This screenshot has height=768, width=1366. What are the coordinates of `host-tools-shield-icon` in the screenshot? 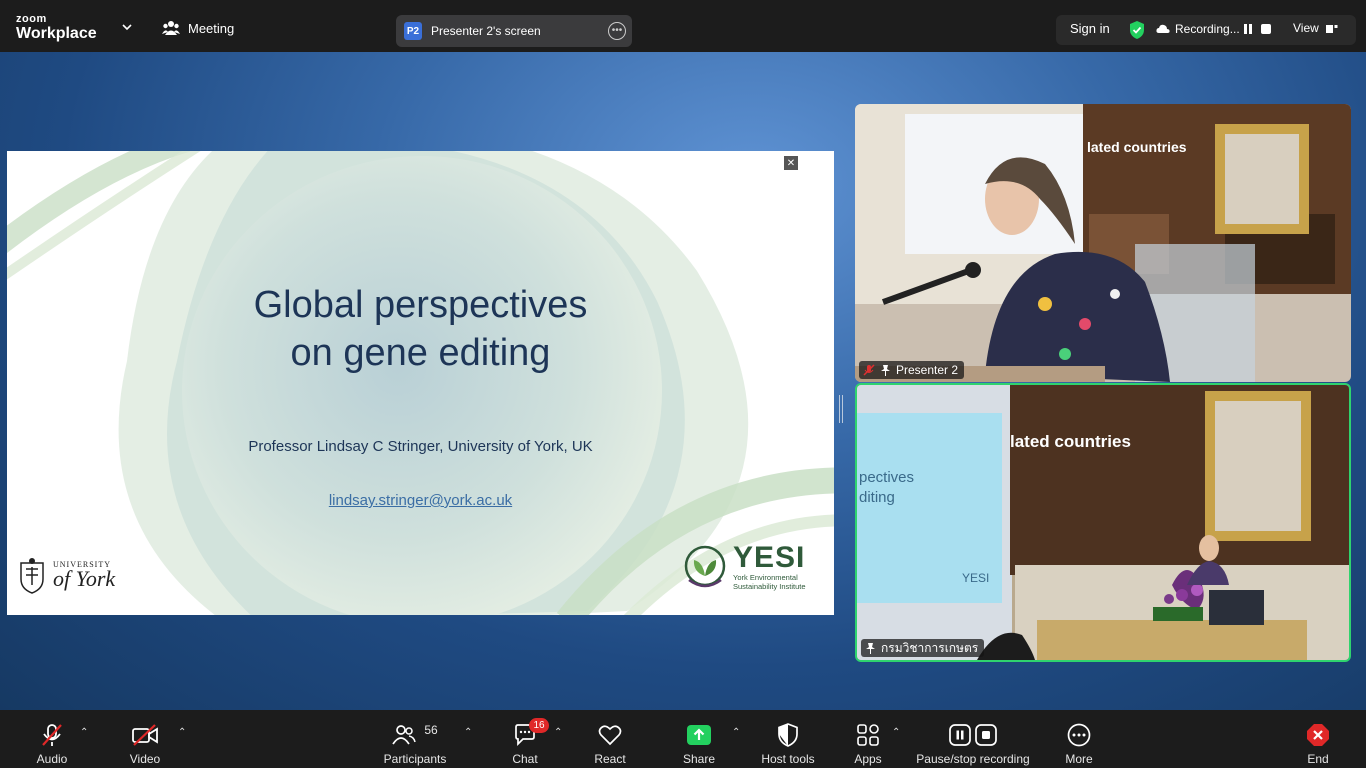 It's located at (788, 735).